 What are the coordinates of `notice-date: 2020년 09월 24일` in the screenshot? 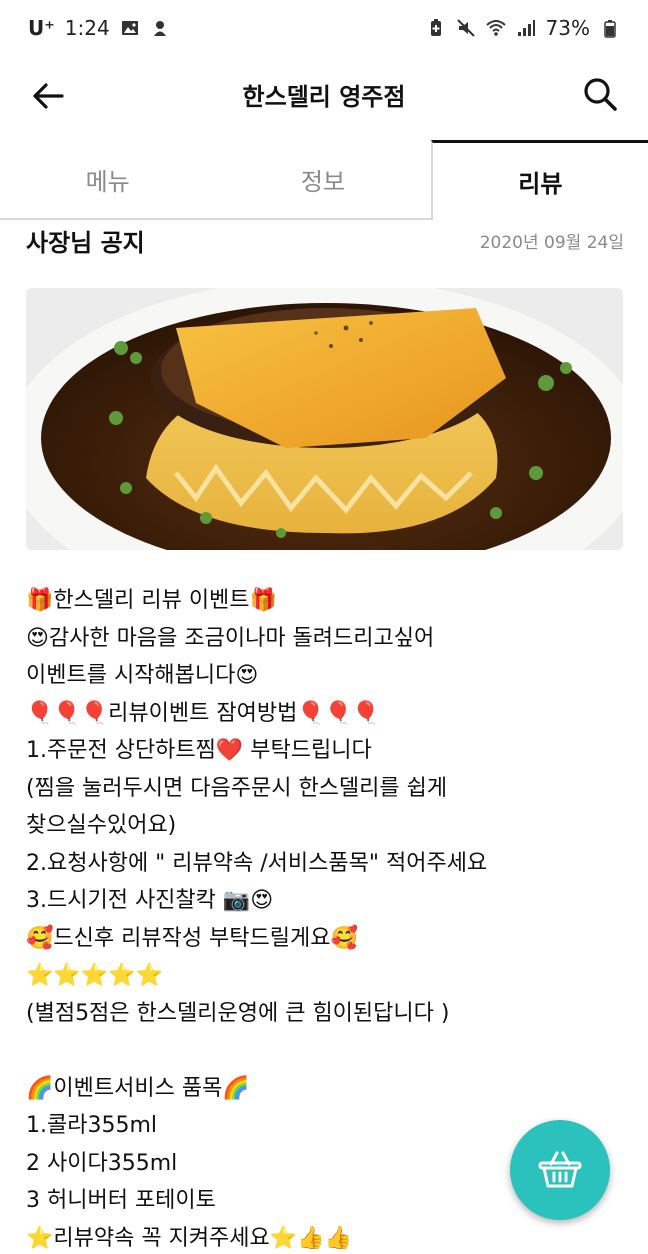 It's located at (551, 242).